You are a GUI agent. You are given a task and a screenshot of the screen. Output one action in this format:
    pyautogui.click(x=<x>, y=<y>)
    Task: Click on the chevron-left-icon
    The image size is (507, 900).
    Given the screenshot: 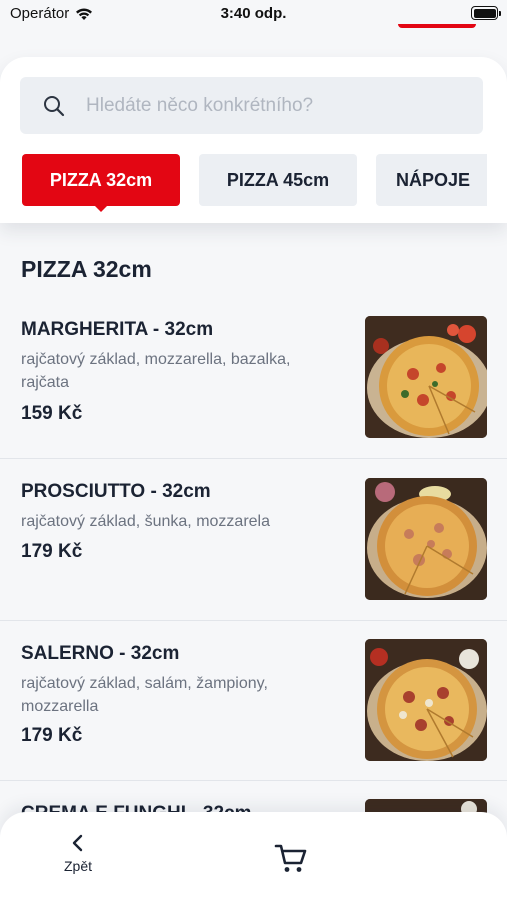 What is the action you would take?
    pyautogui.click(x=77, y=843)
    